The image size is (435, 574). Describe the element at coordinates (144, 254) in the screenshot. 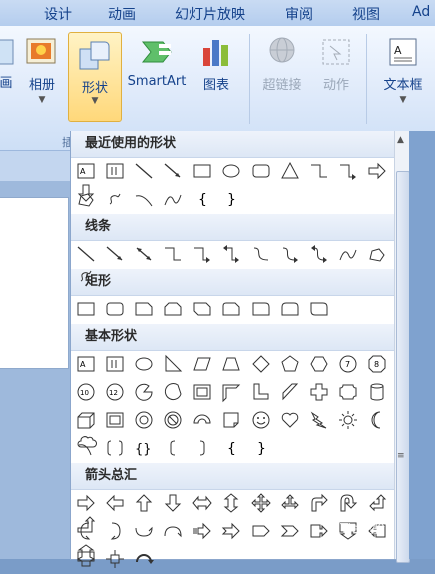

I see `double-arrow-line-shape` at that location.